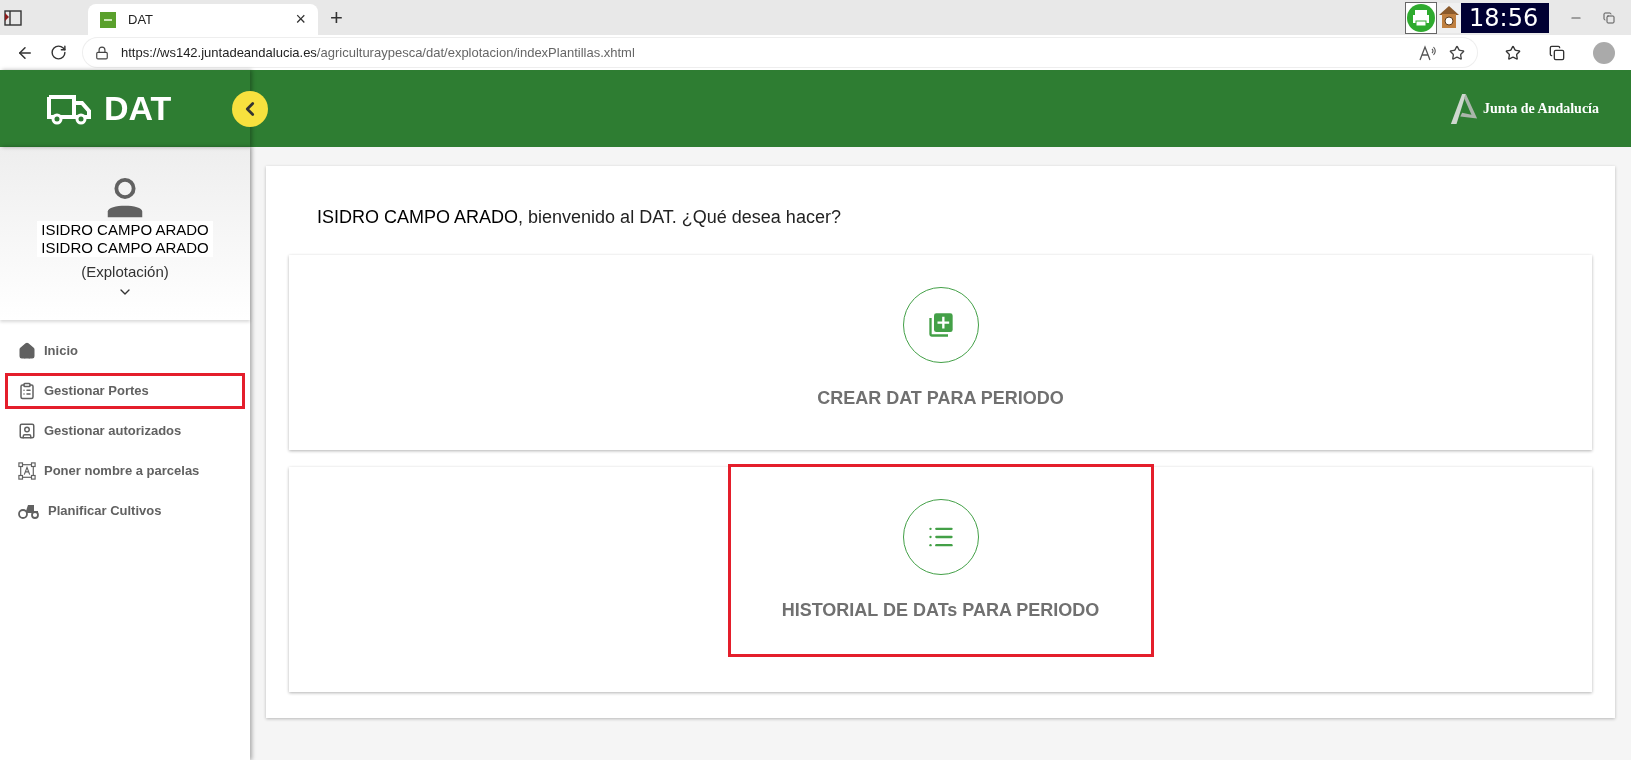 This screenshot has width=1631, height=760. Describe the element at coordinates (102, 52) in the screenshot. I see `lock-icon` at that location.